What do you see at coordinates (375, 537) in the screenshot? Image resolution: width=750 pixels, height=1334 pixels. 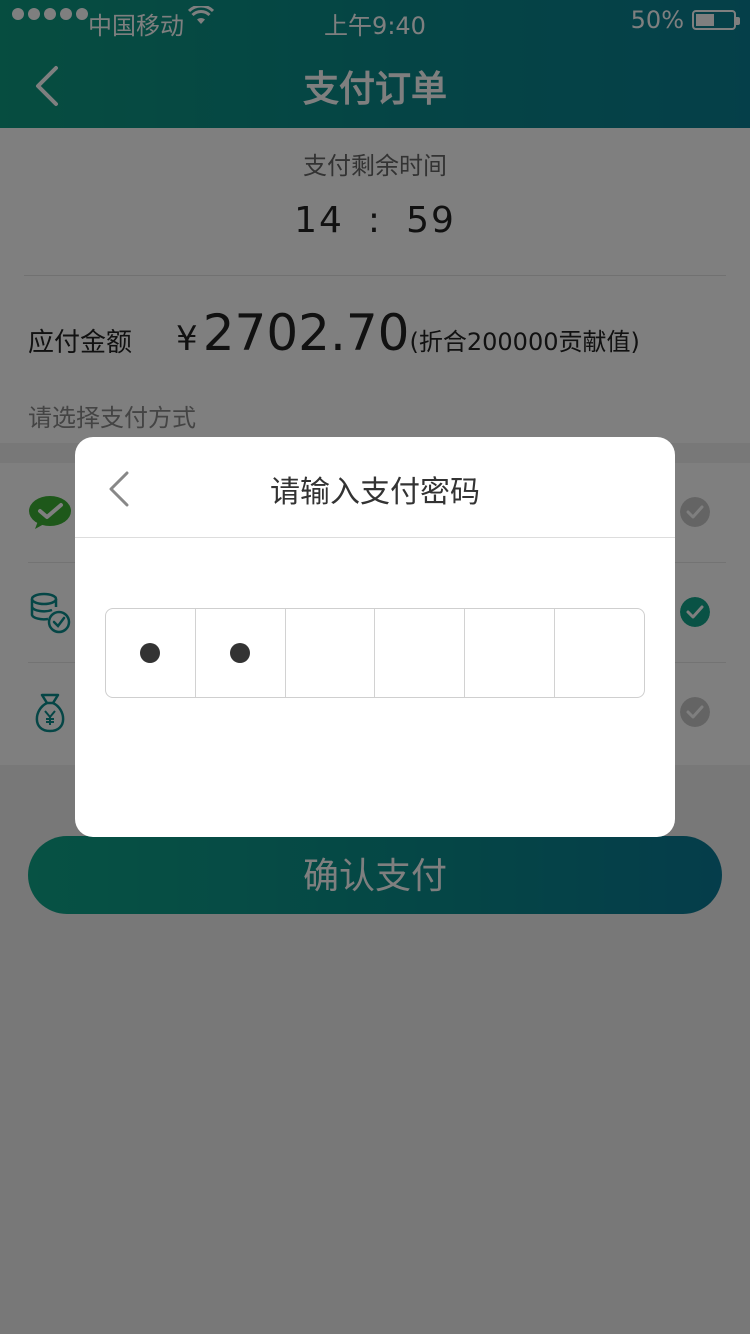 I see `dialog-divider` at bounding box center [375, 537].